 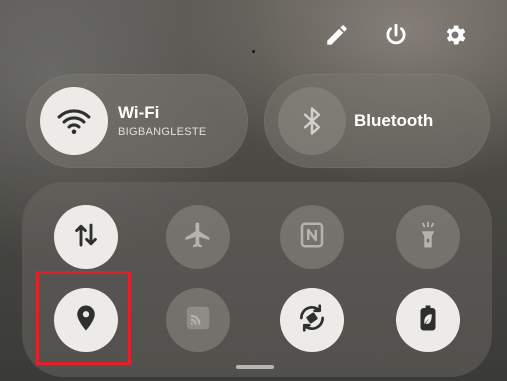 What do you see at coordinates (83, 318) in the screenshot?
I see `location-highlight-box` at bounding box center [83, 318].